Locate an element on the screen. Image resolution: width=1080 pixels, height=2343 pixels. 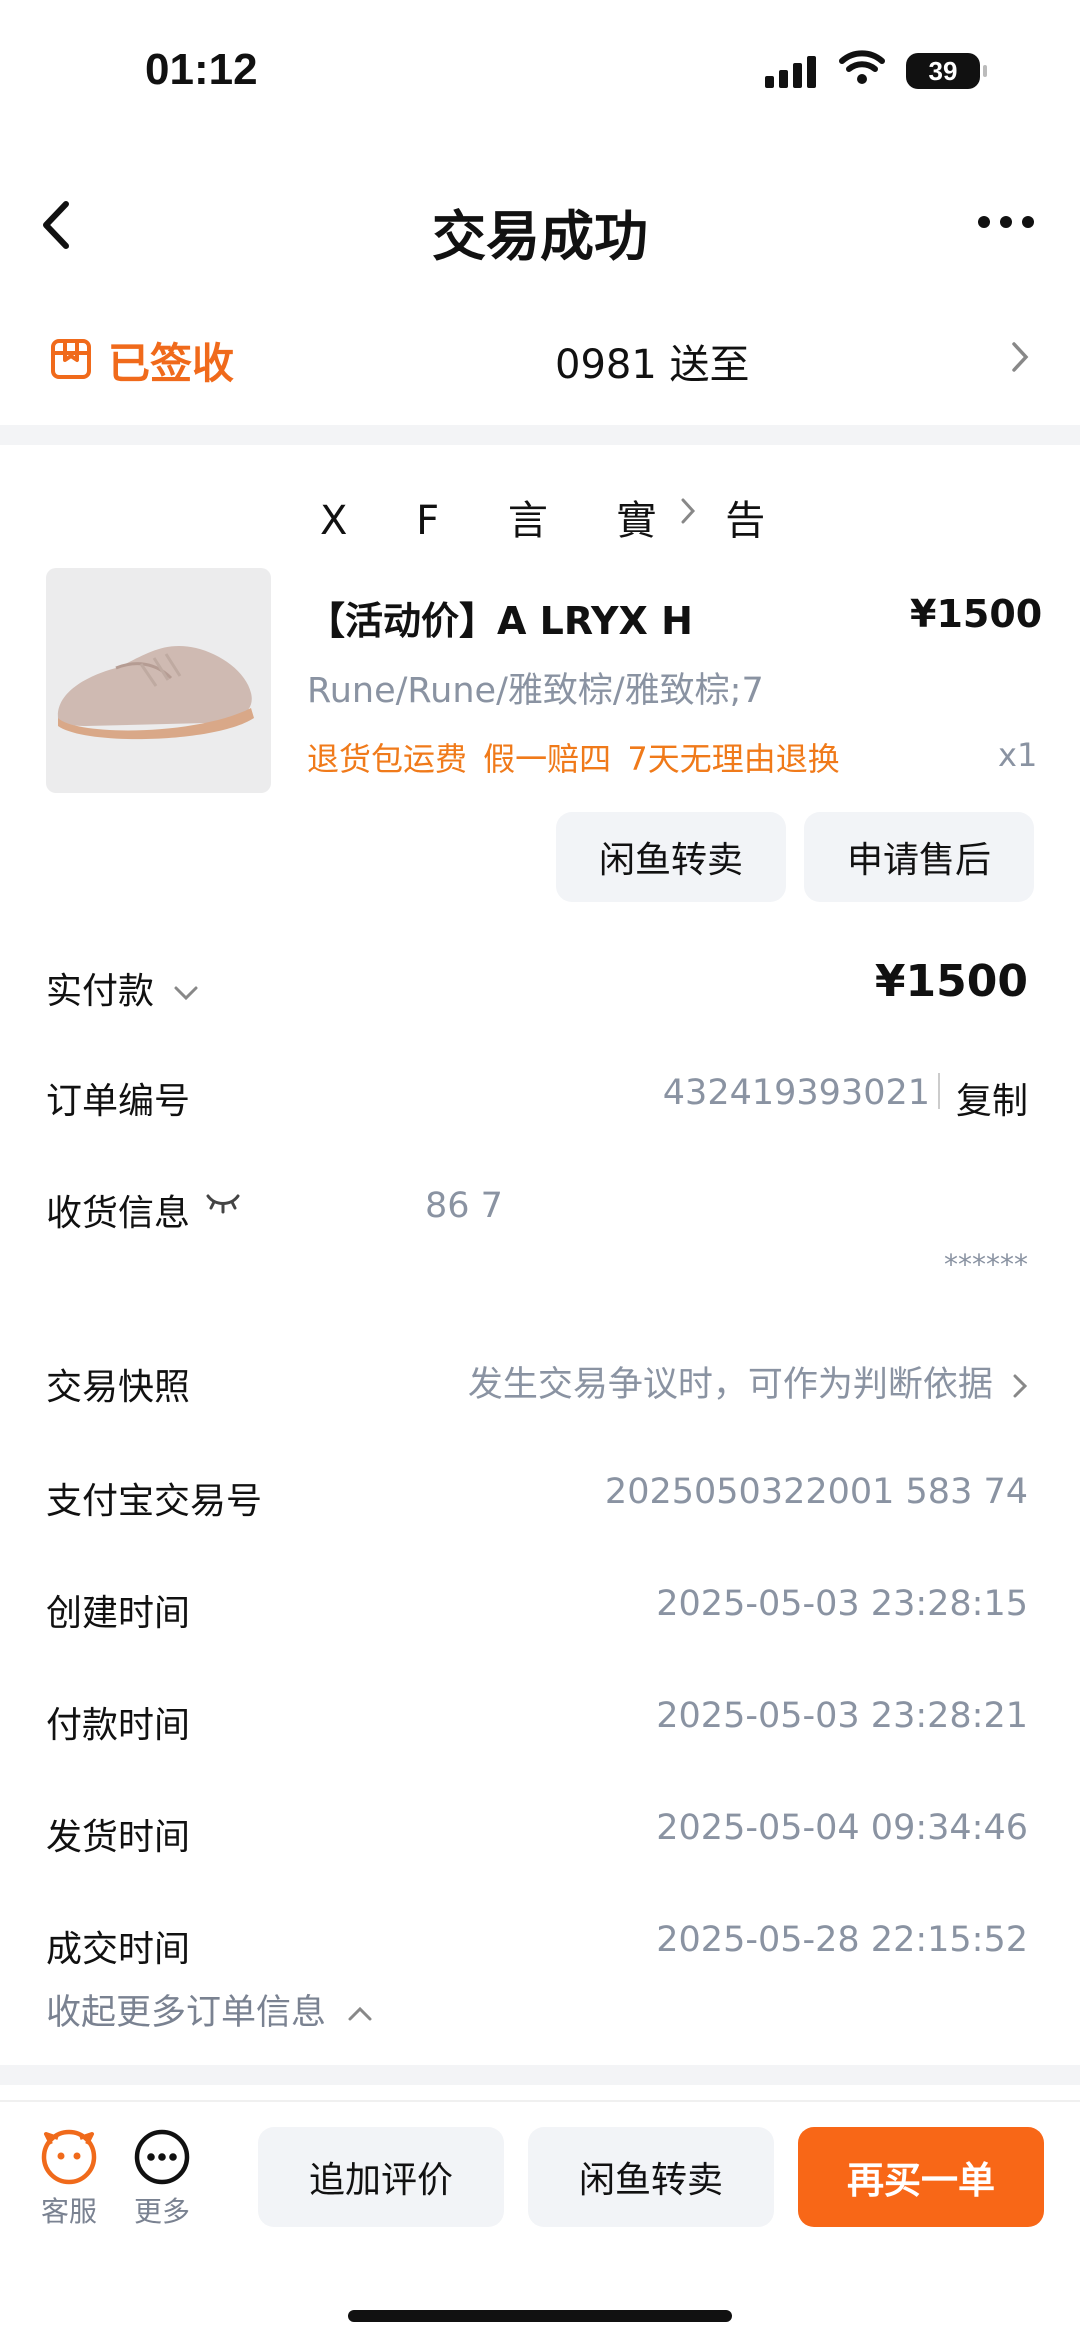
cellular-signal-icon is located at coordinates (790, 72).